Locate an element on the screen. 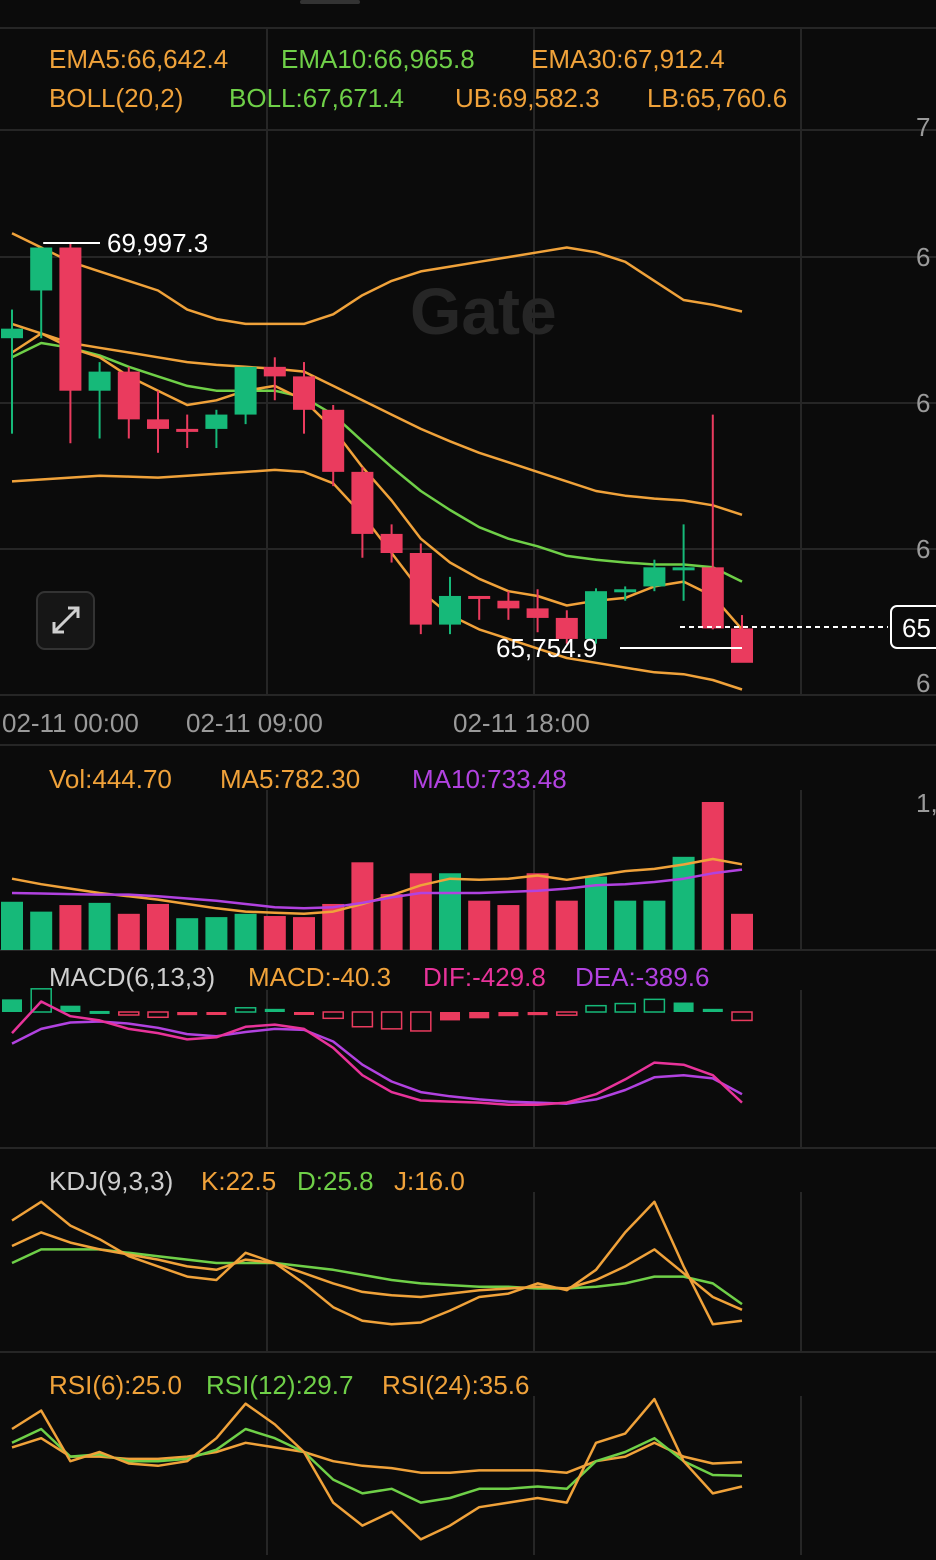 Image resolution: width=936 pixels, height=1560 pixels. price-axis-label-4: 6 is located at coordinates (923, 549).